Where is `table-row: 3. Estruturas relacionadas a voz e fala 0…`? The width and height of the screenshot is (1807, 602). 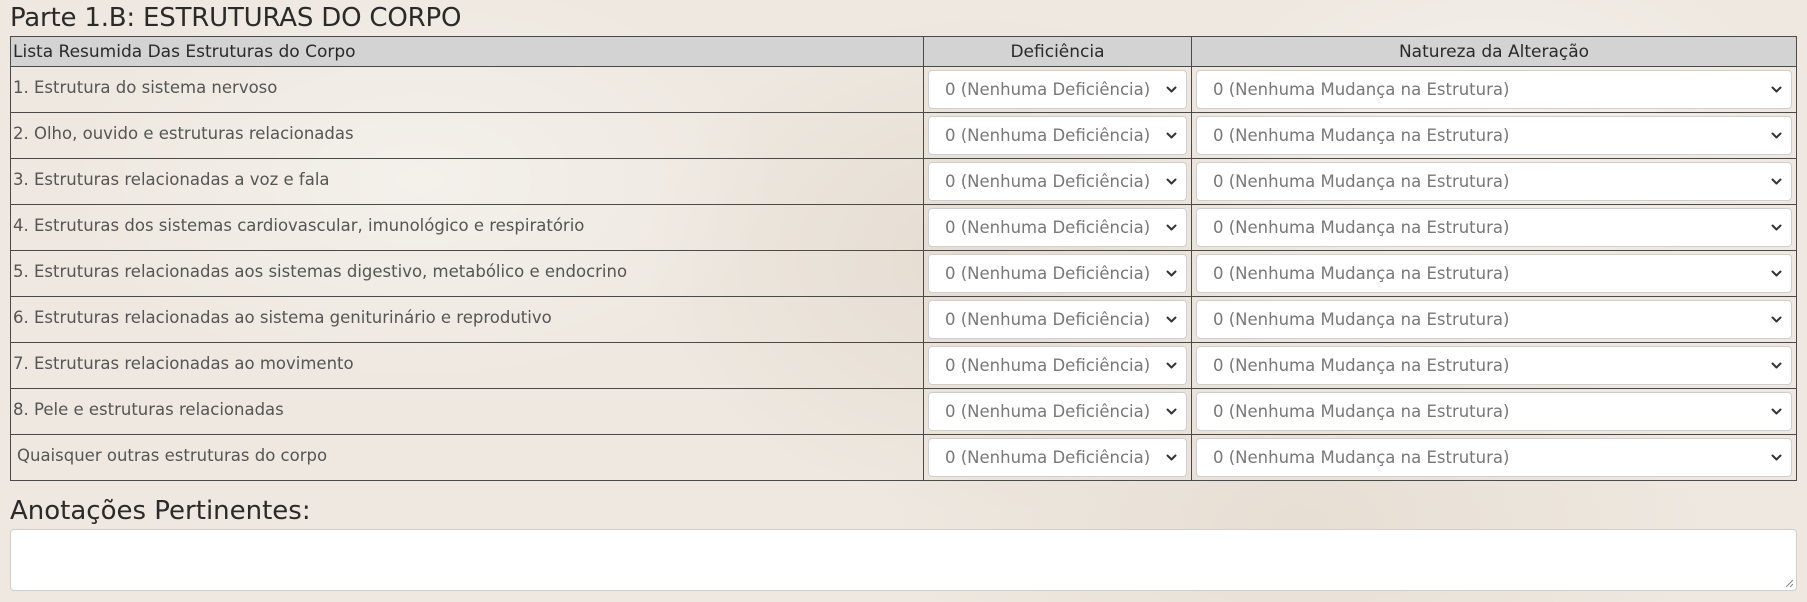
table-row: 3. Estruturas relacionadas a voz e fala 0… is located at coordinates (903, 181).